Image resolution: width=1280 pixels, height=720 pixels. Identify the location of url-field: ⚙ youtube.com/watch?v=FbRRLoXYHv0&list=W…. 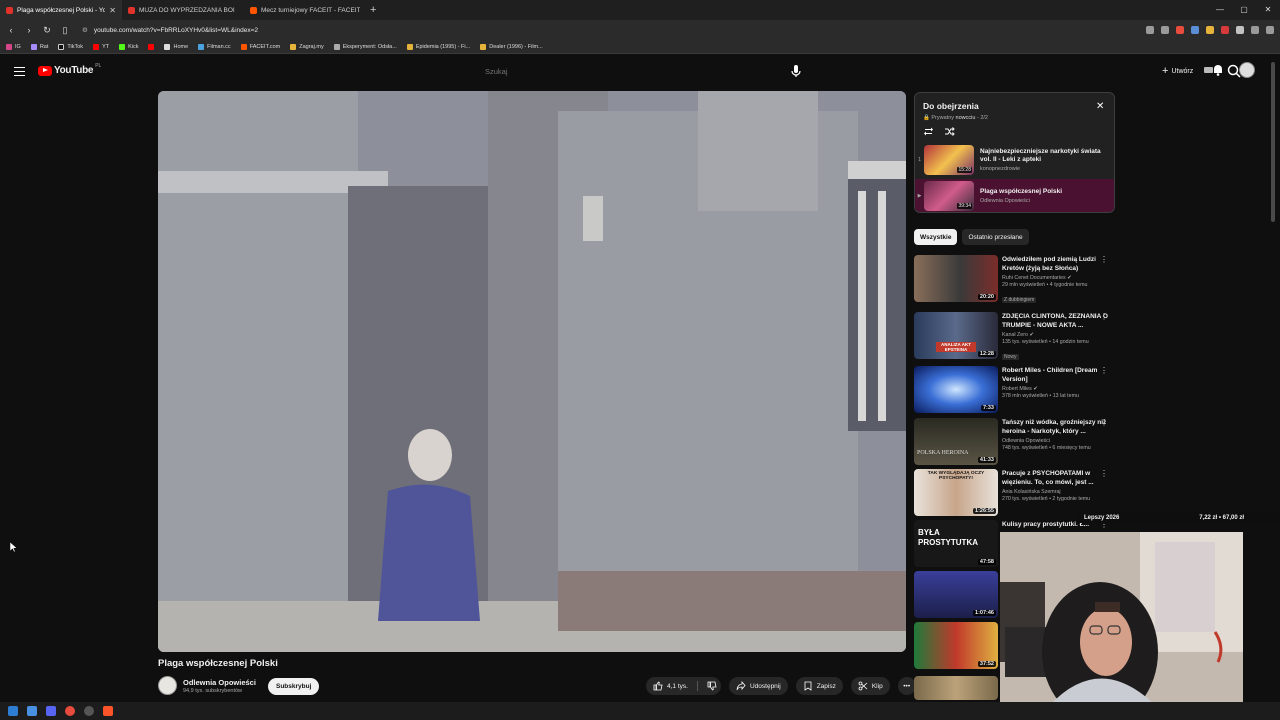
(578, 30).